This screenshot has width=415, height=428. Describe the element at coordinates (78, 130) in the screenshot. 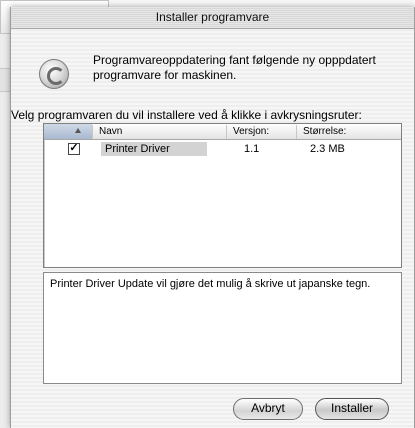

I see `sort-ascending-icon` at that location.